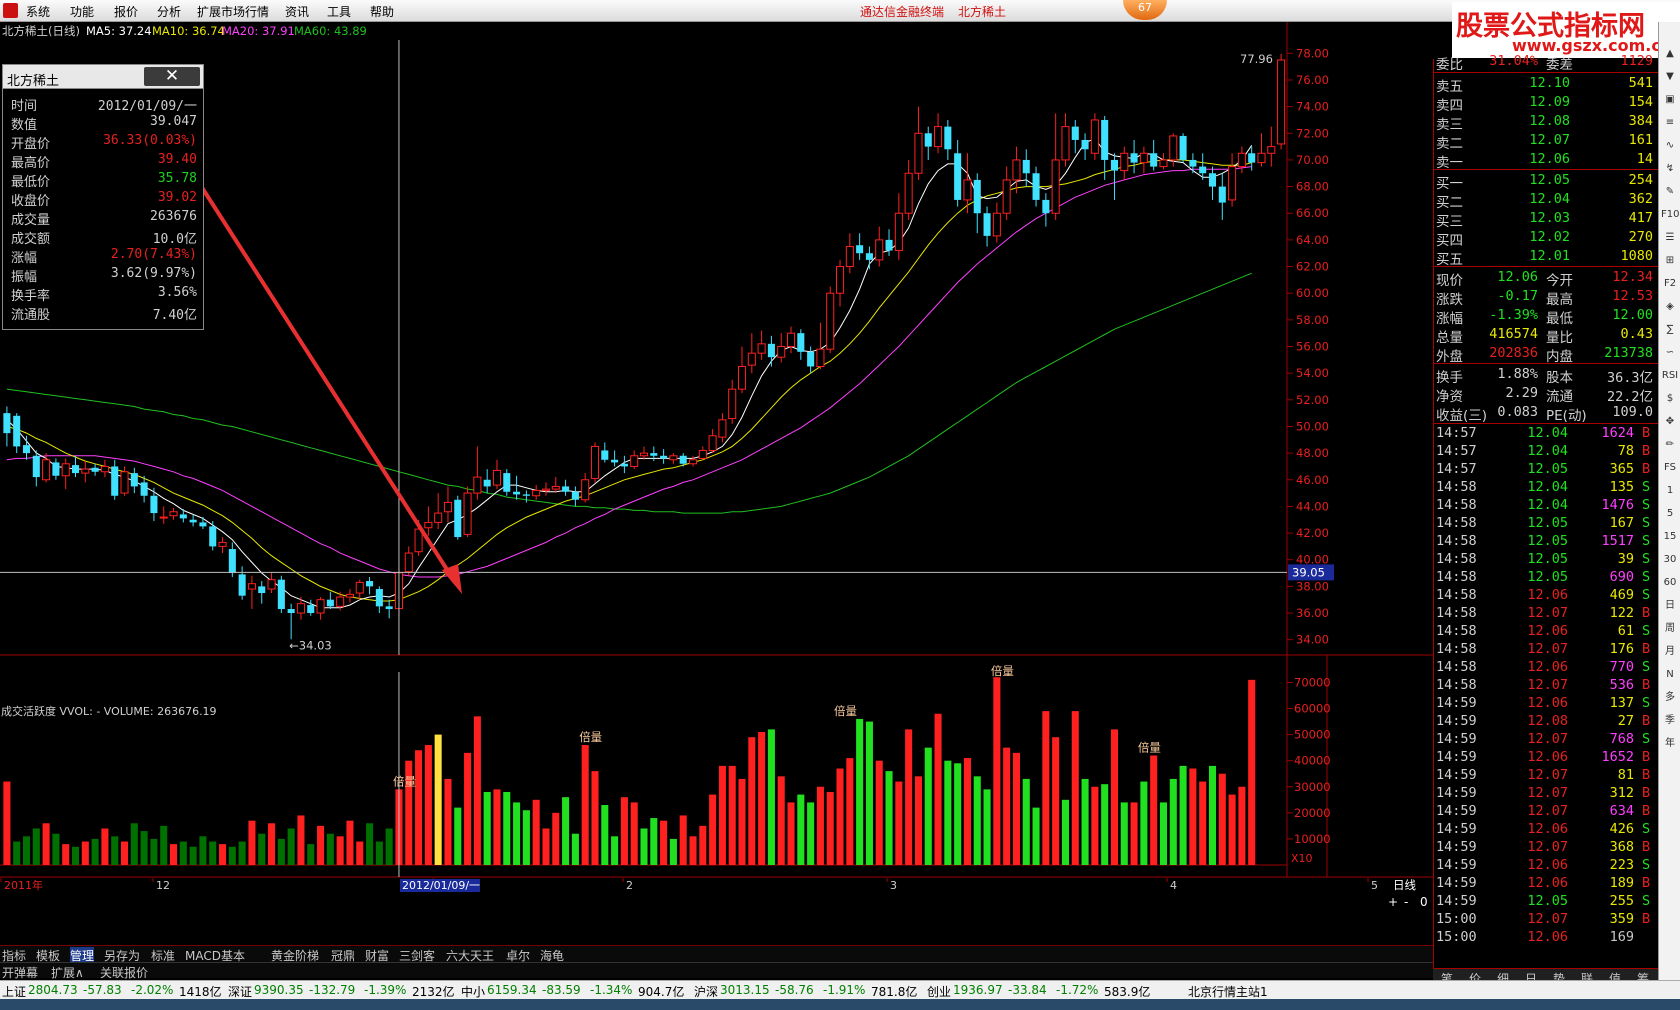 Image resolution: width=1680 pixels, height=1010 pixels. What do you see at coordinates (1546, 63) in the screenshot?
I see `order-ratio-row: 委比 31.04% 委差 1129` at bounding box center [1546, 63].